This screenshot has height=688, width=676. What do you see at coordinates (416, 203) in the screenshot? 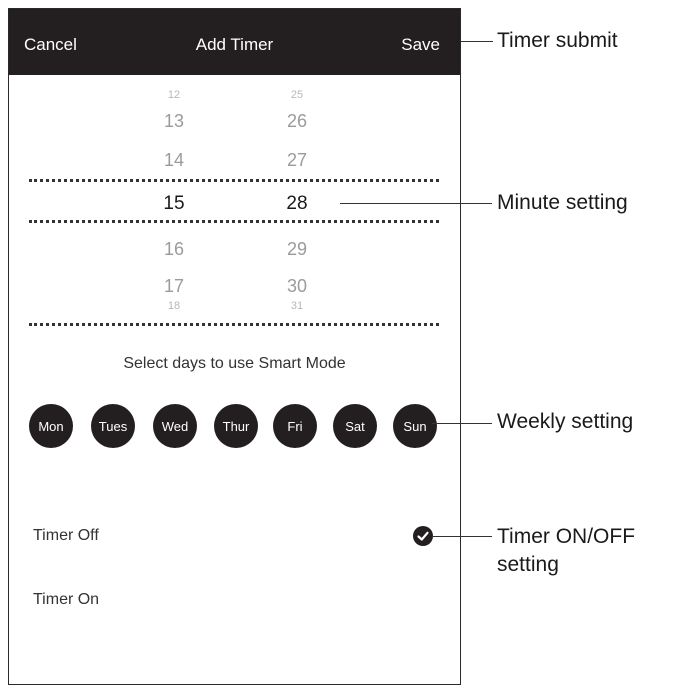
I see `minute-setting-leader` at bounding box center [416, 203].